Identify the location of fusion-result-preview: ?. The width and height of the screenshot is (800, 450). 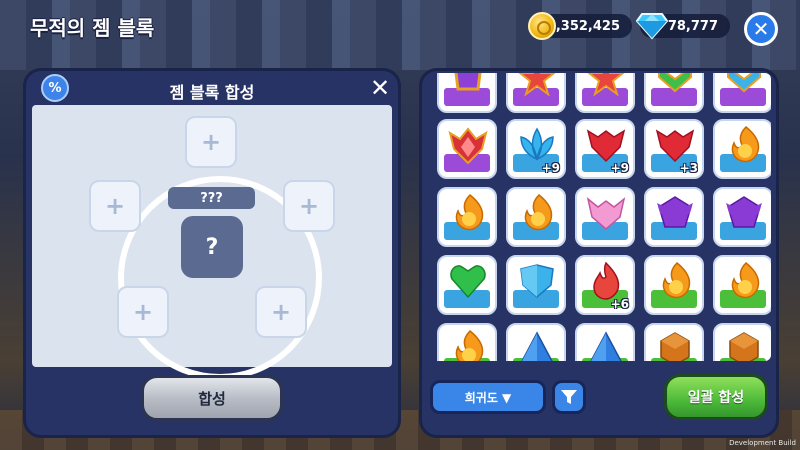
(212, 247).